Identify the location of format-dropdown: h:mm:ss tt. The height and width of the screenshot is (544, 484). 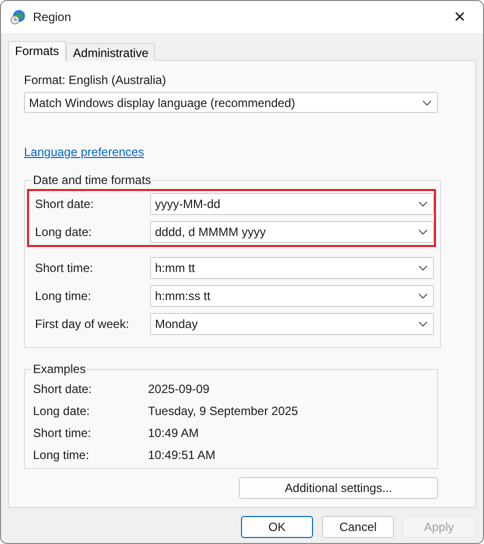
(292, 296).